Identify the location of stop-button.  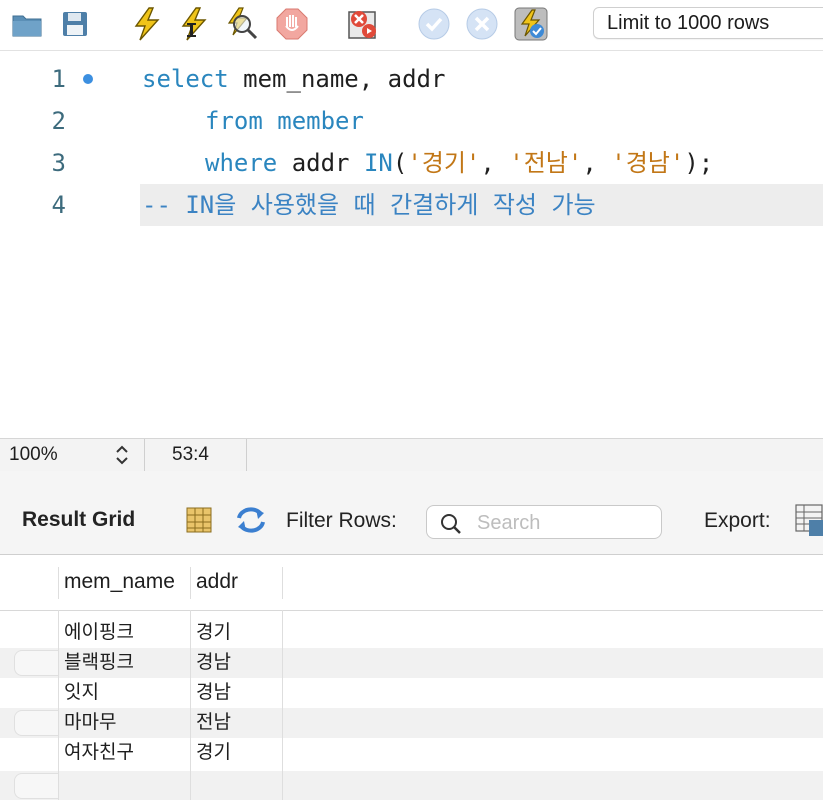
(292, 24).